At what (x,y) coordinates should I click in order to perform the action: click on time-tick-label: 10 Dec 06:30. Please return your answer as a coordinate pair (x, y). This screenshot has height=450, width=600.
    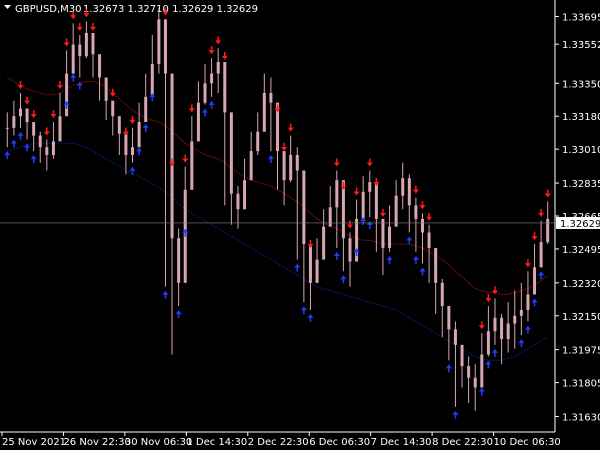
    Looking at the image, I should click on (527, 442).